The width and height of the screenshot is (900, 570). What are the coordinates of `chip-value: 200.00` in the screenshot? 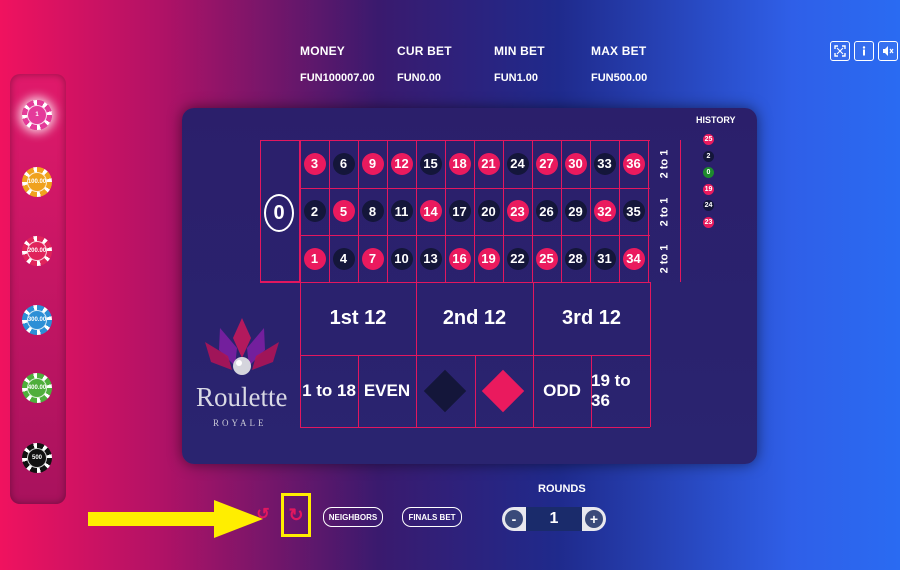 It's located at (37, 251).